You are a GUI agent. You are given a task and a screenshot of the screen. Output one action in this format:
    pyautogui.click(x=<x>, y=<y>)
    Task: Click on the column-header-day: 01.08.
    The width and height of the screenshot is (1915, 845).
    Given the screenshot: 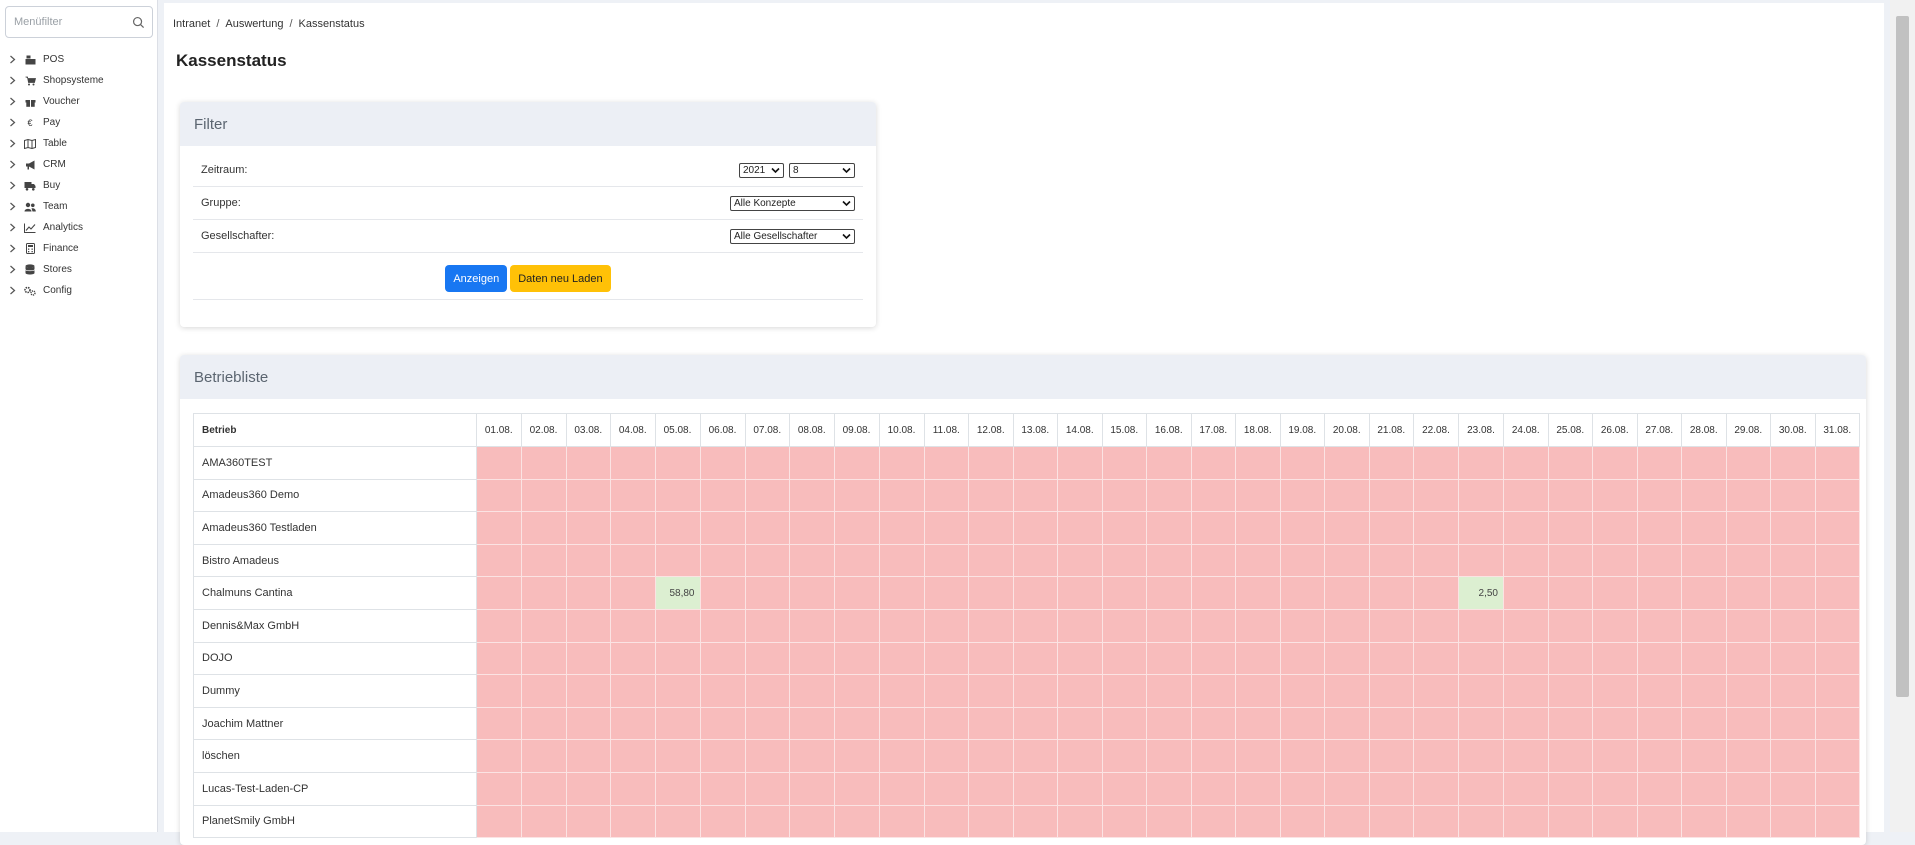 What is the action you would take?
    pyautogui.click(x=499, y=430)
    